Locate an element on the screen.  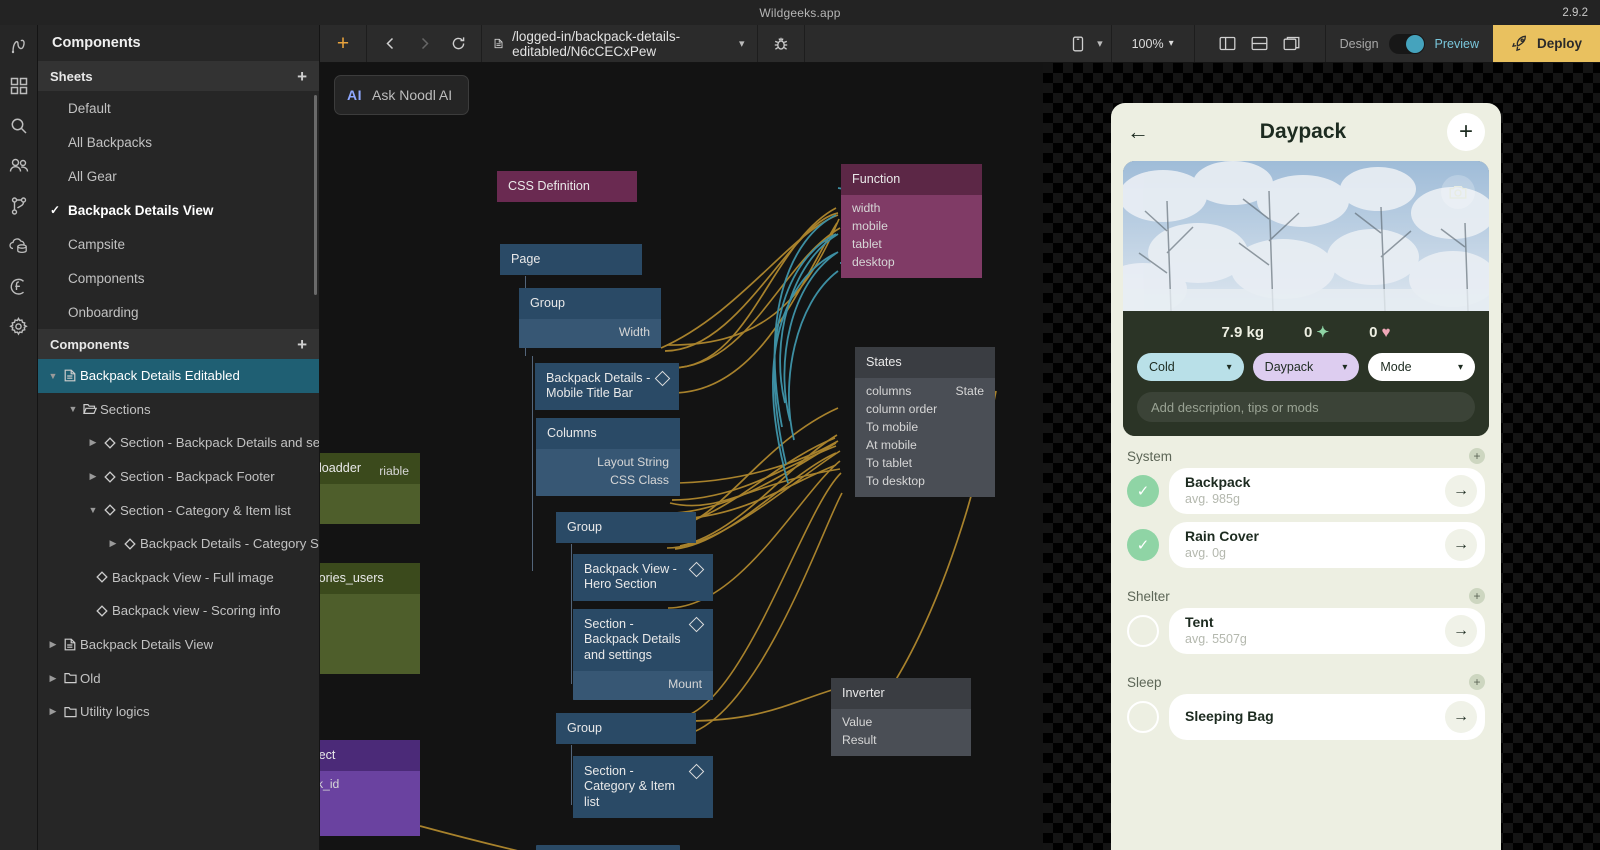
port-width: Width is located at coordinates (590, 332).